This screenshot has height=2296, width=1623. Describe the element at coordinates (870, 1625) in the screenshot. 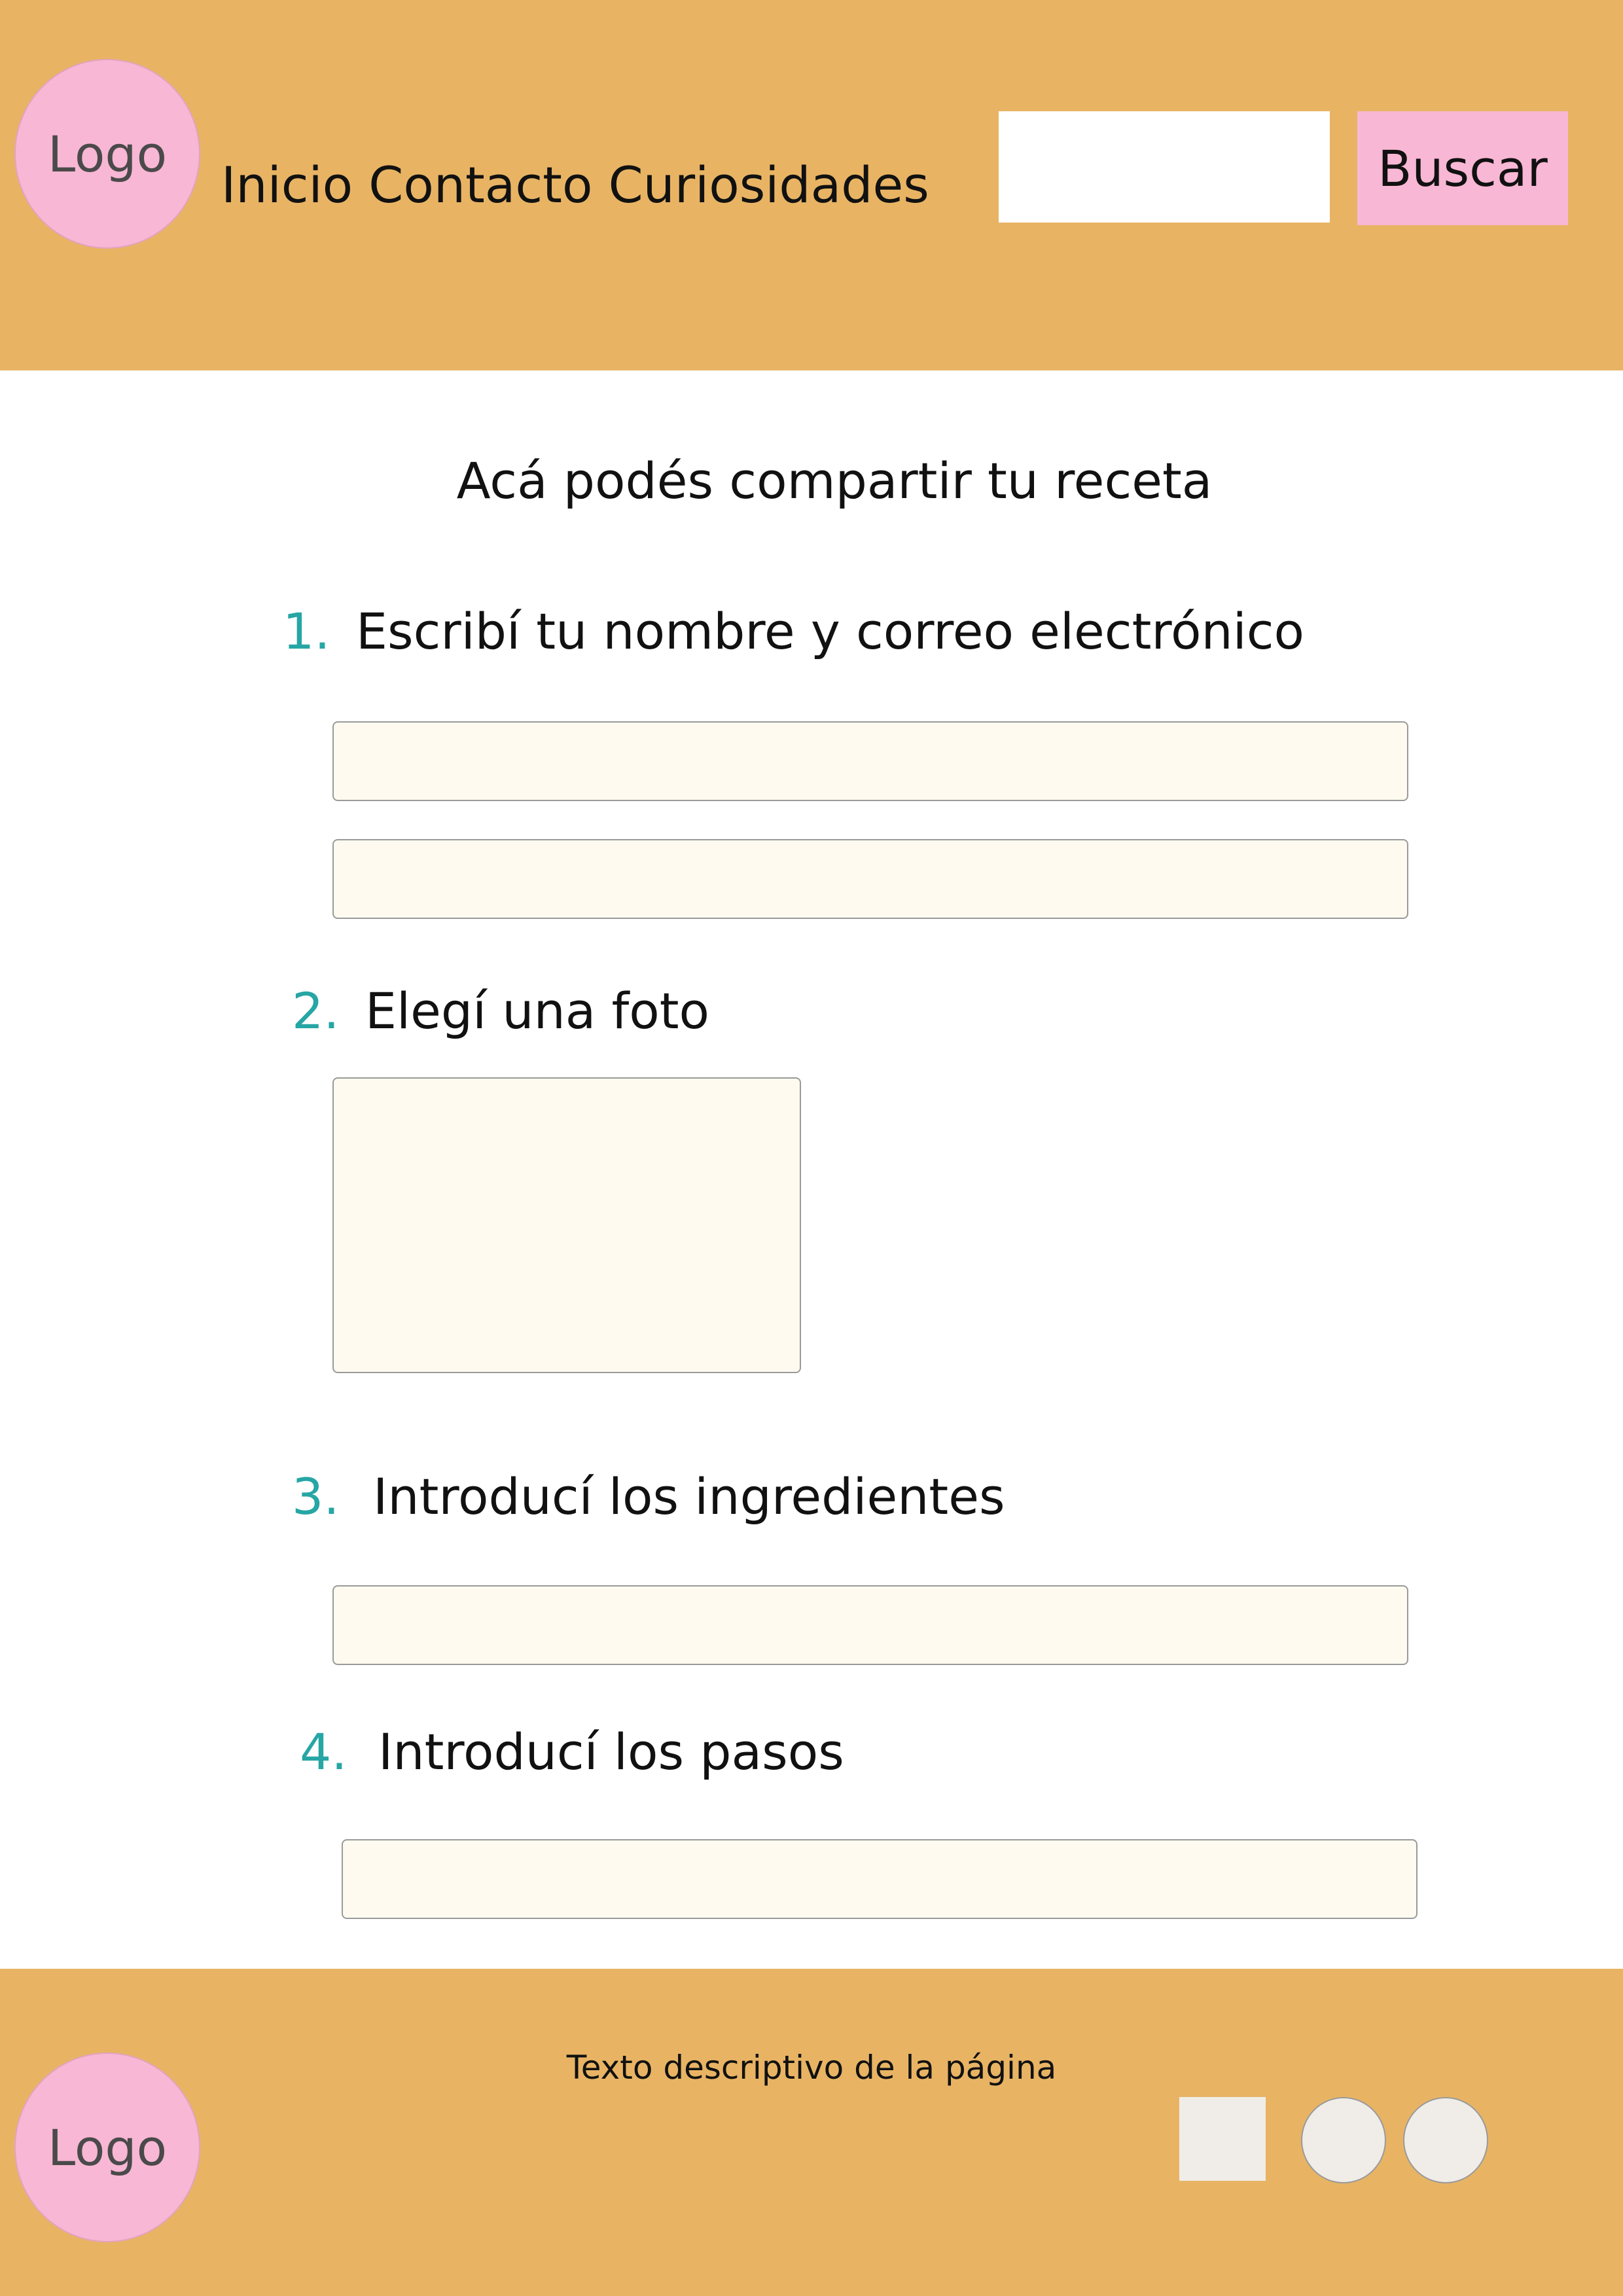

I see `ingredients-field` at that location.